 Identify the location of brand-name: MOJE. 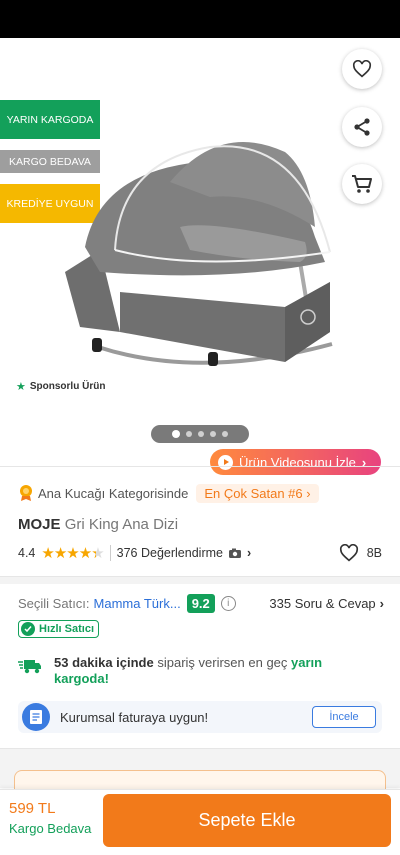
(39, 524).